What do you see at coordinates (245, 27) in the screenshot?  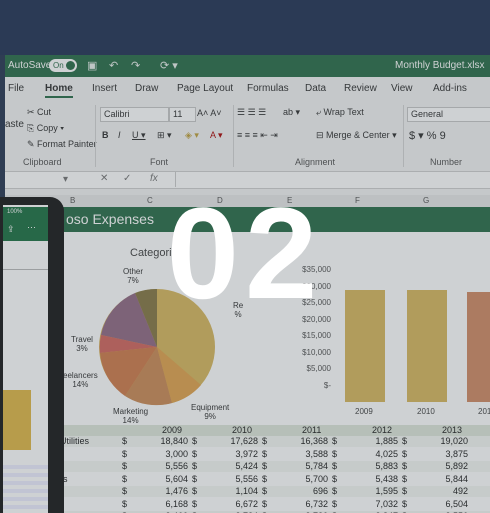 I see `top-navy-band` at bounding box center [245, 27].